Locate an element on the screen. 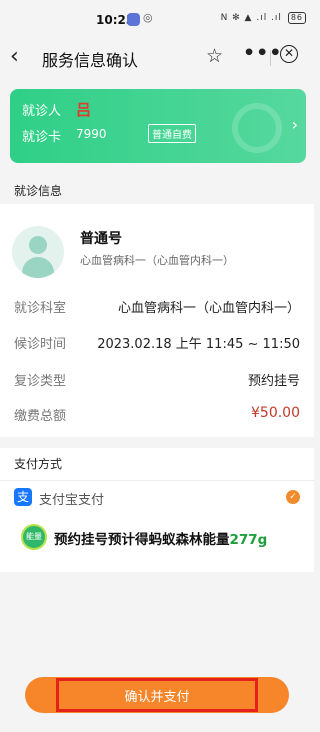  info-row-department: 就诊科室 心血管病科一（心血管内科一） is located at coordinates (157, 306).